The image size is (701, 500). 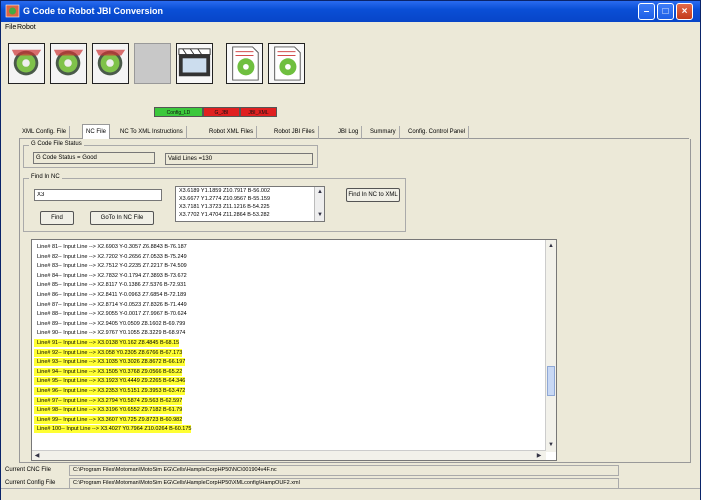 What do you see at coordinates (12, 11) in the screenshot?
I see `app-icon` at bounding box center [12, 11].